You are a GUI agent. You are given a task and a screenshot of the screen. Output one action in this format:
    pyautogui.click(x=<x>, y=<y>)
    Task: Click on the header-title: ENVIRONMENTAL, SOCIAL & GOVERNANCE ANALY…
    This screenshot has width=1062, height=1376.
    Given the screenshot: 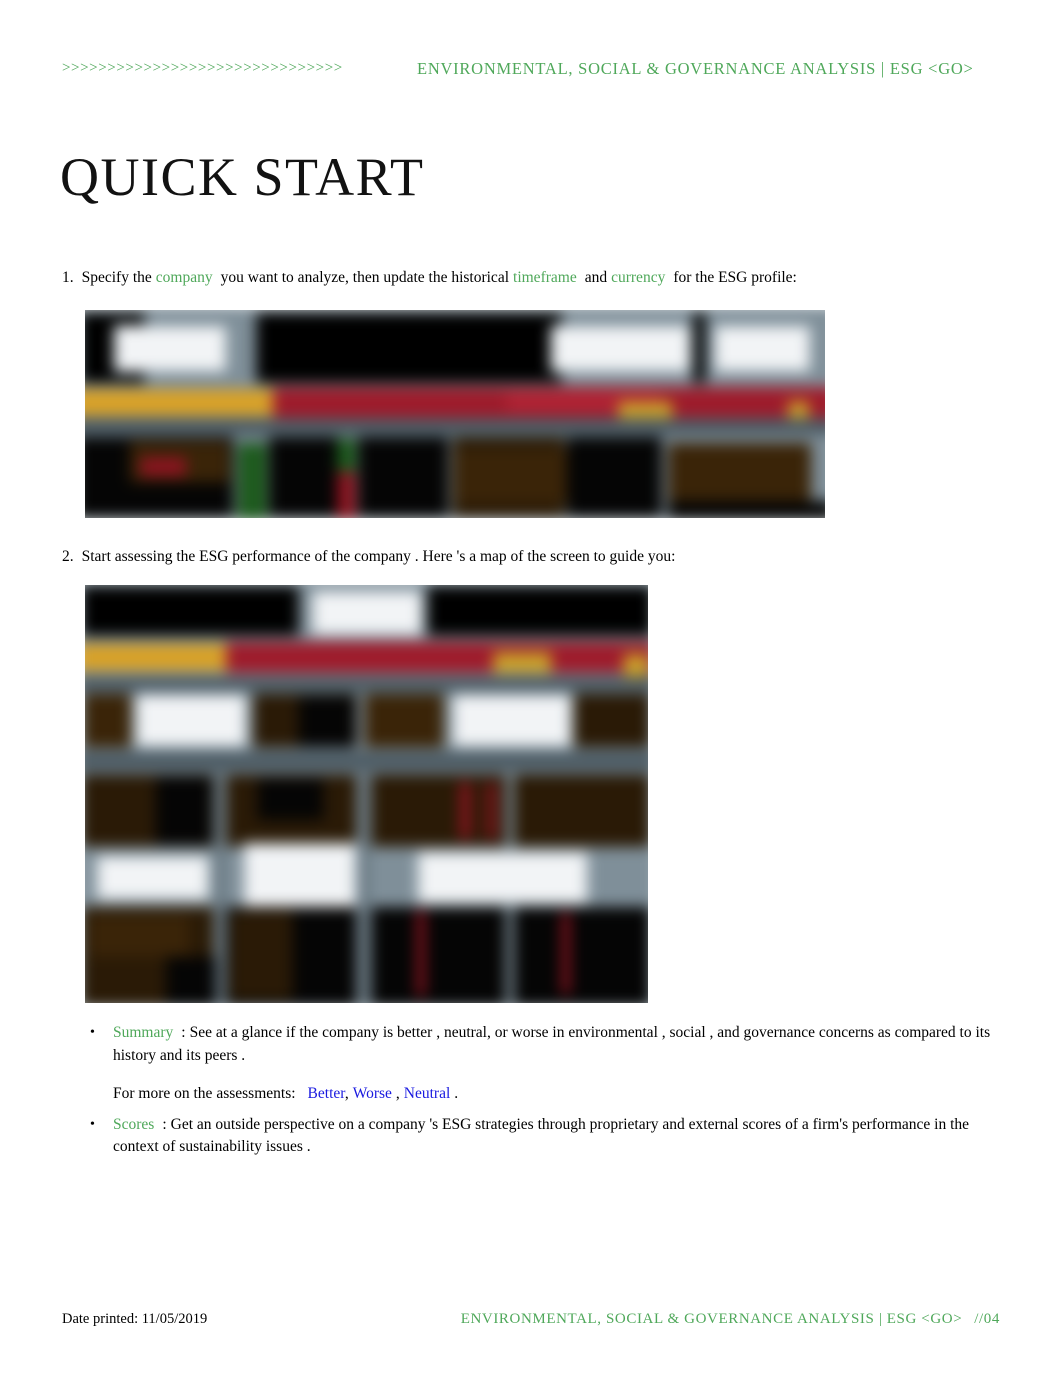 What is the action you would take?
    pyautogui.click(x=695, y=68)
    